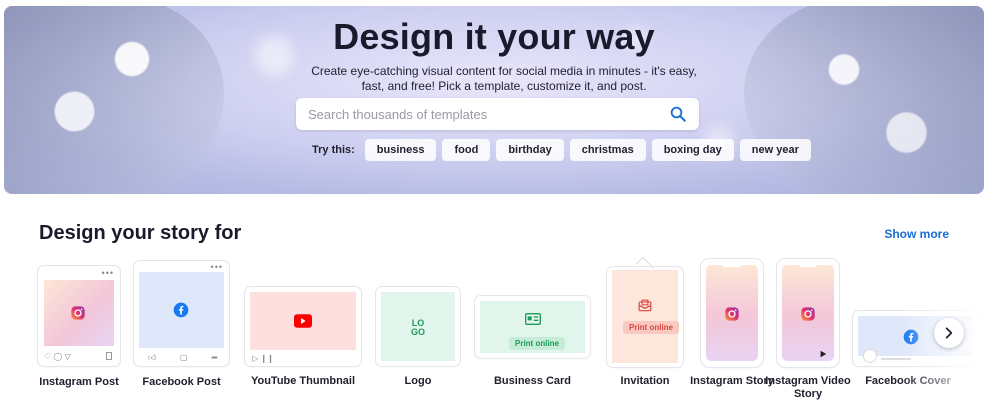 The width and height of the screenshot is (1000, 409). Describe the element at coordinates (333, 150) in the screenshot. I see `try-label: Try this:` at that location.